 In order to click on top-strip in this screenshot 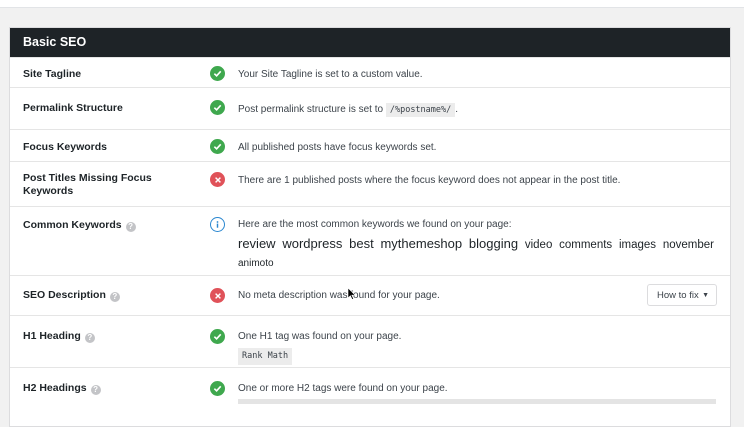, I will do `click(372, 4)`.